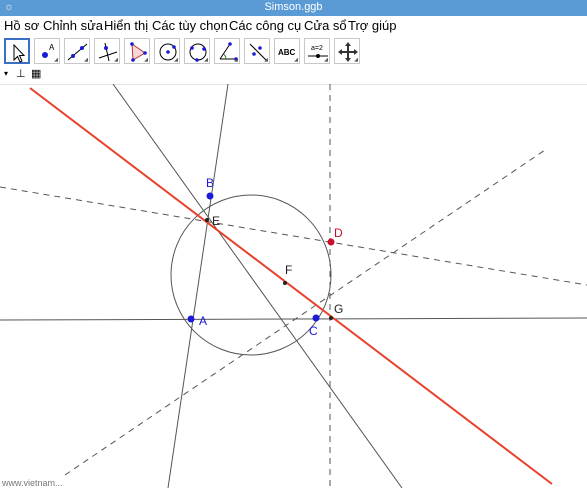 This screenshot has height=488, width=587. What do you see at coordinates (338, 233) in the screenshot?
I see `label-d: D` at bounding box center [338, 233].